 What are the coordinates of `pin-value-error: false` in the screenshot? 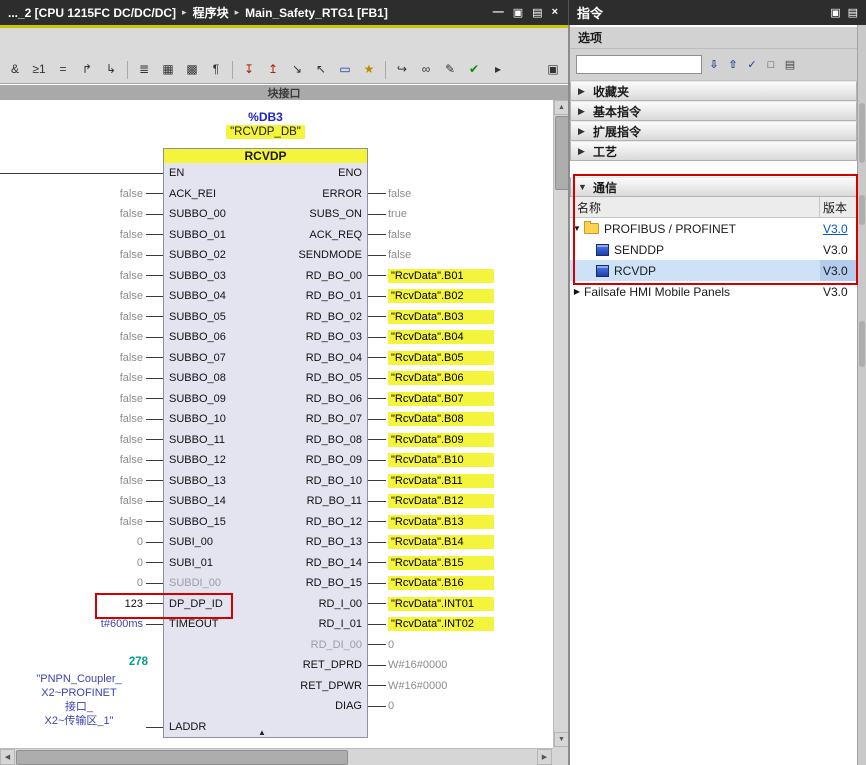 It's located at (399, 194).